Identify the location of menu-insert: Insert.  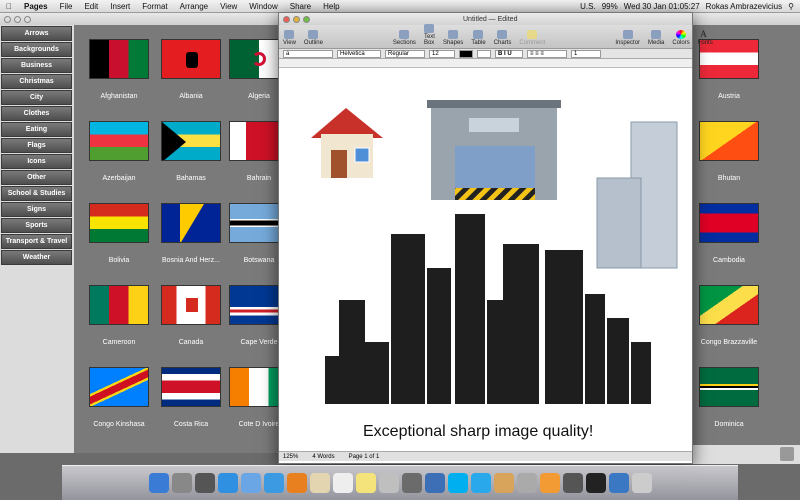
(120, 6).